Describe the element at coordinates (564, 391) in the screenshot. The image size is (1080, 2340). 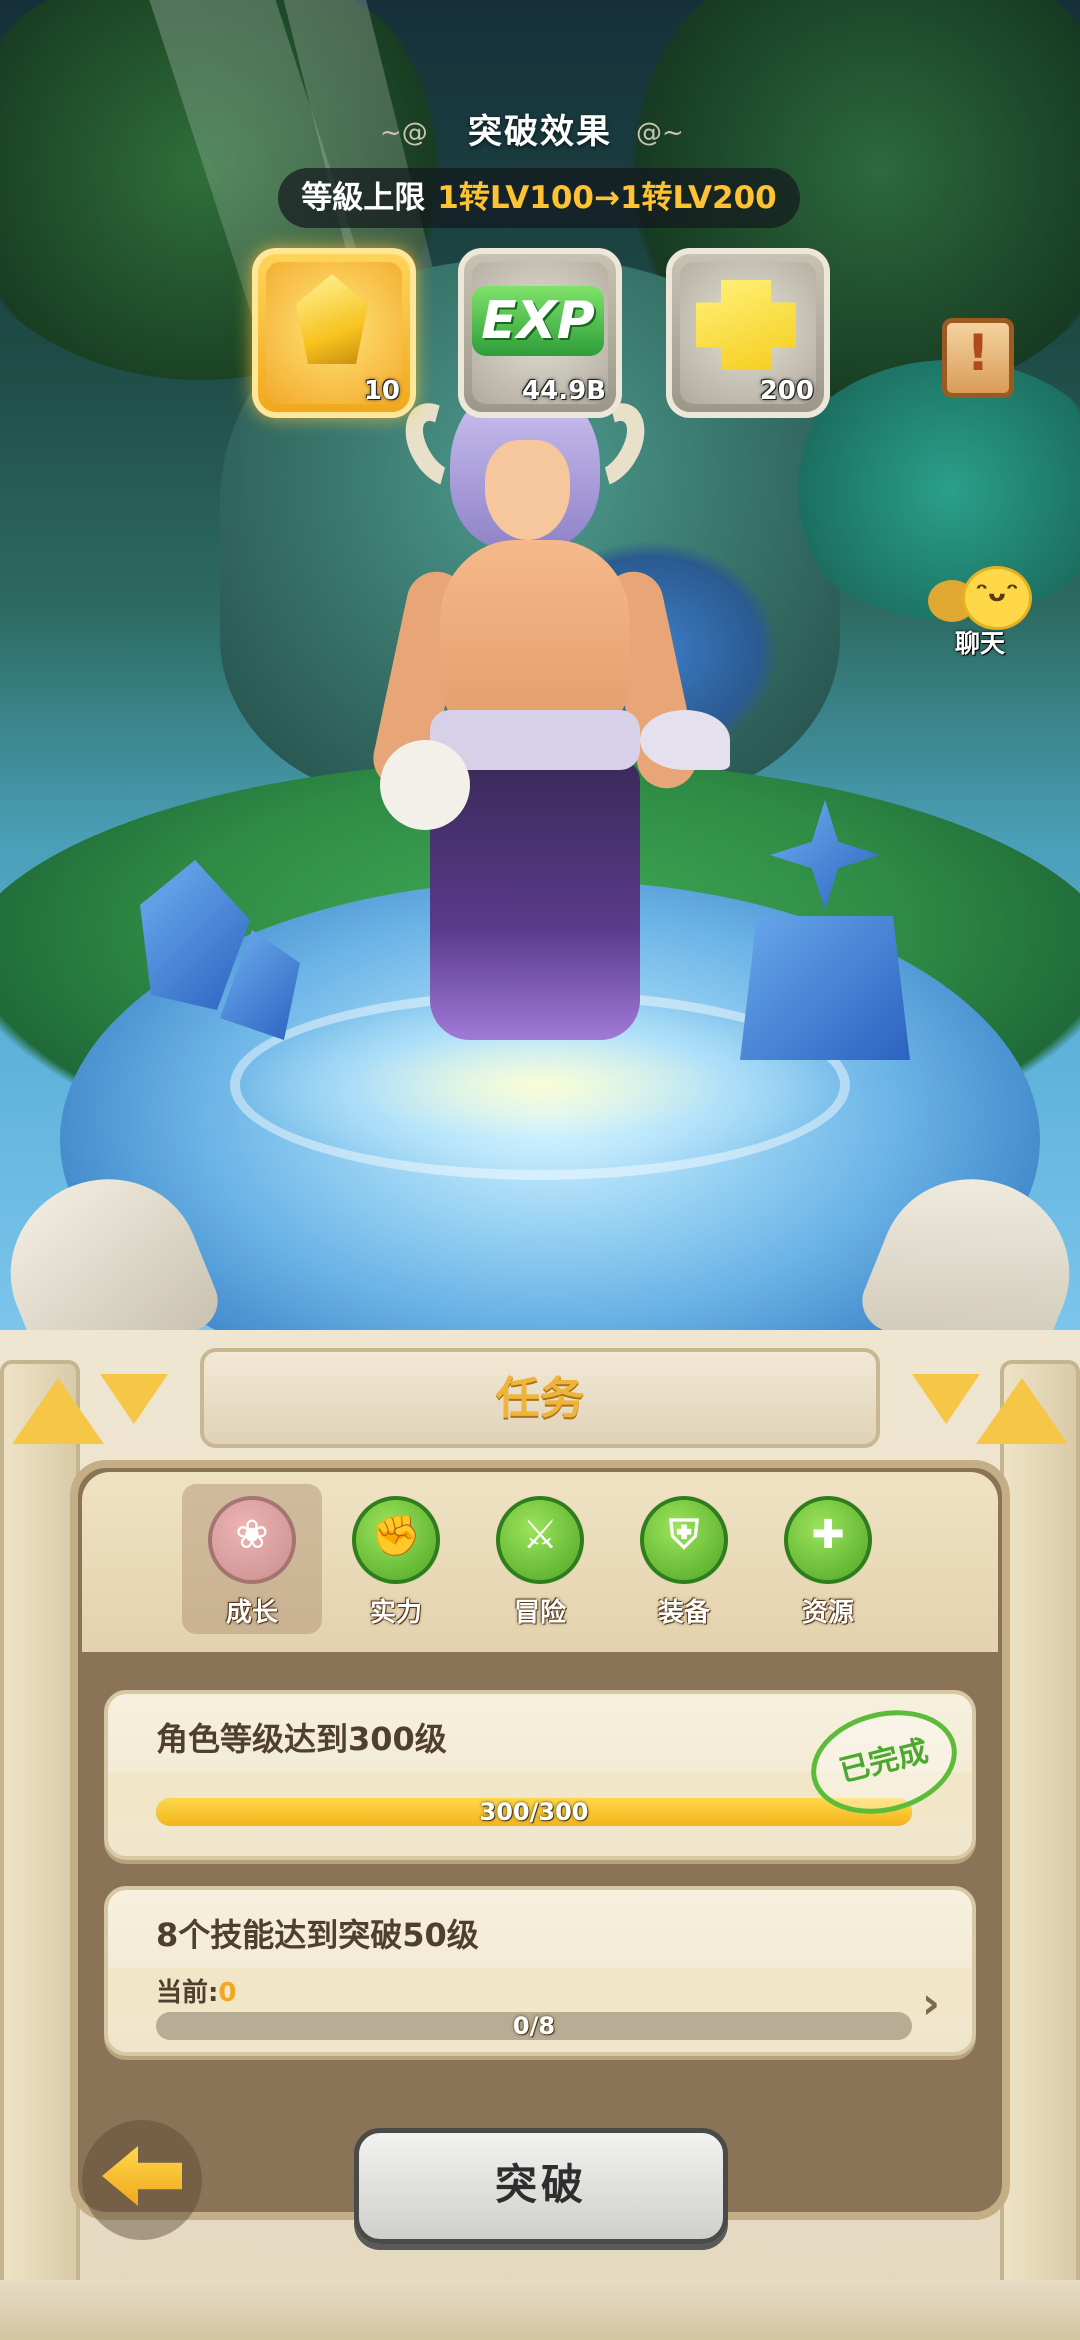
I see `reward-quantity: 44.9B` at that location.